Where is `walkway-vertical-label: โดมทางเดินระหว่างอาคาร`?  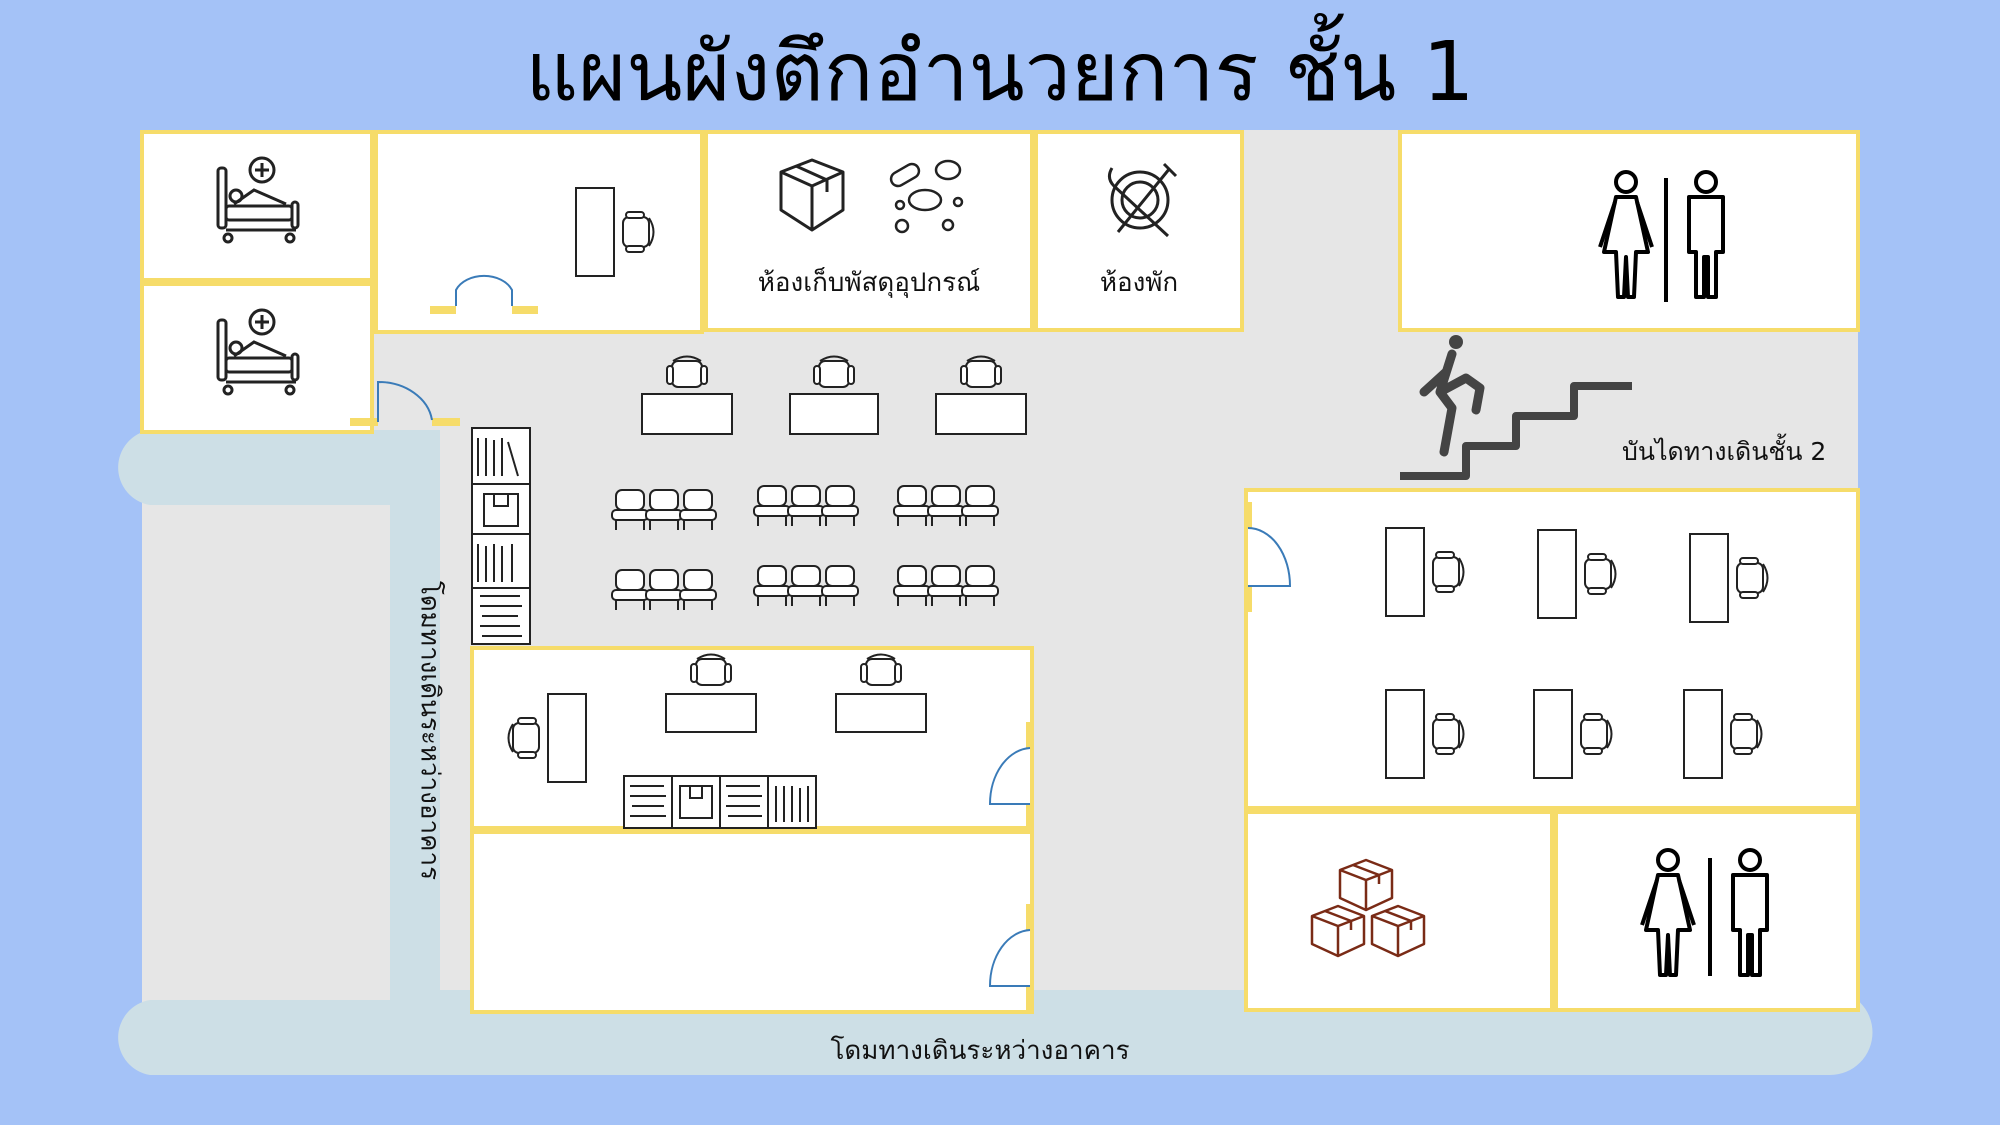
walkway-vertical-label: โดมทางเดินระหว่างอาคาร is located at coordinates (429, 730).